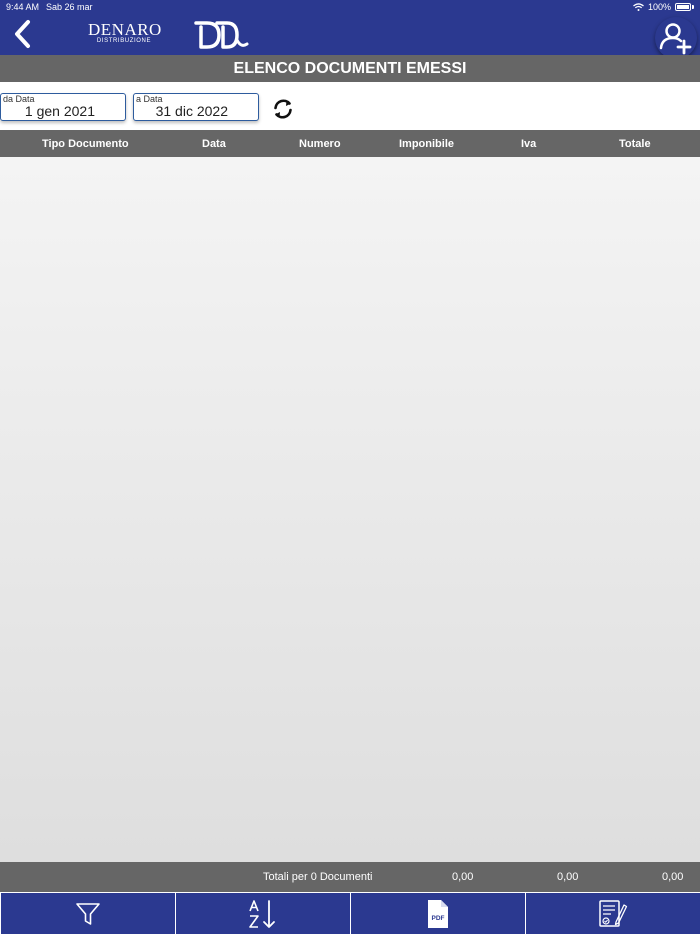  Describe the element at coordinates (568, 877) in the screenshot. I see `total-iva: 0,00` at that location.